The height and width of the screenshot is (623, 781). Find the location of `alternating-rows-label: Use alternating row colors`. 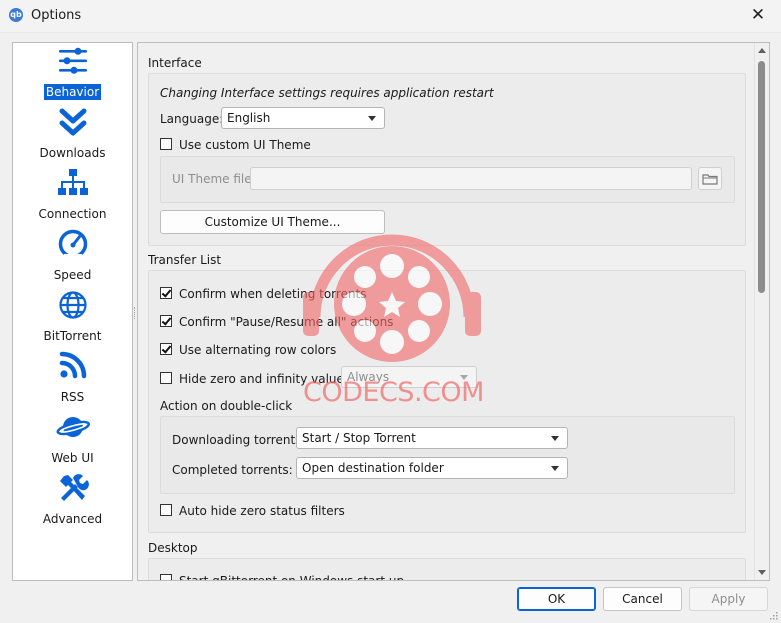

alternating-rows-label: Use alternating row colors is located at coordinates (258, 350).